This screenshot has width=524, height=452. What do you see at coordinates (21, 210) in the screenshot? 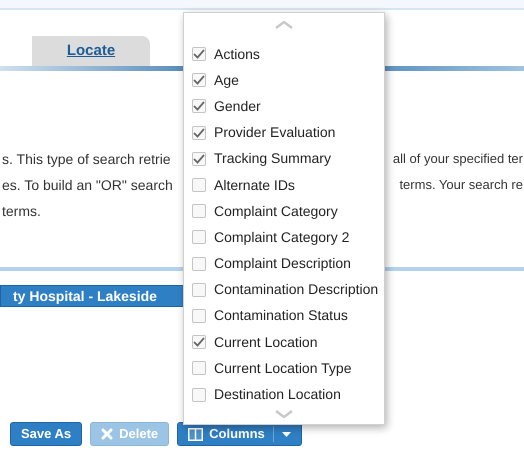
I see `description-text: terms.` at bounding box center [21, 210].